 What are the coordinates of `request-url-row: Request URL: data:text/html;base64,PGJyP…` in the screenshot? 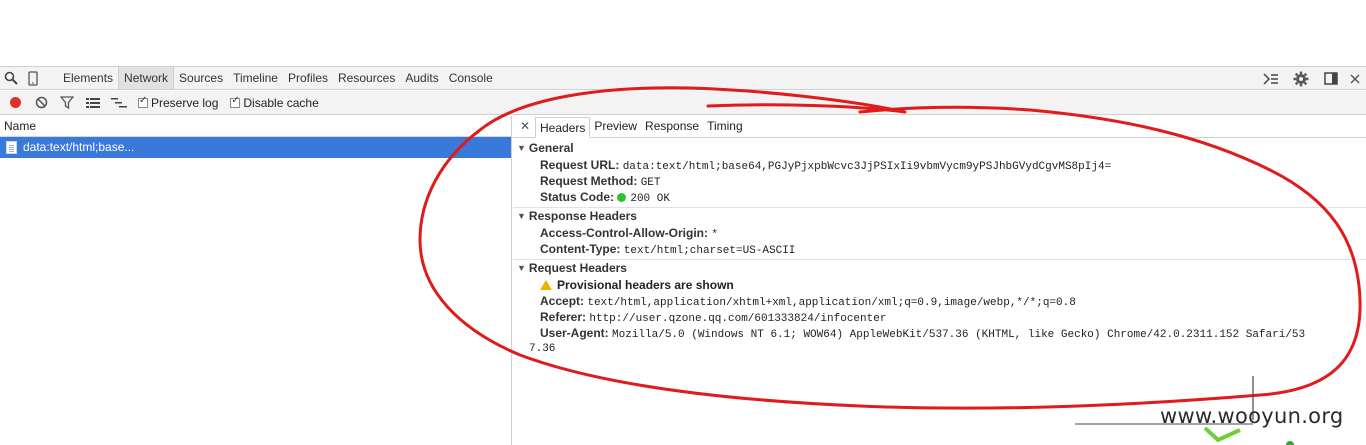 It's located at (939, 165).